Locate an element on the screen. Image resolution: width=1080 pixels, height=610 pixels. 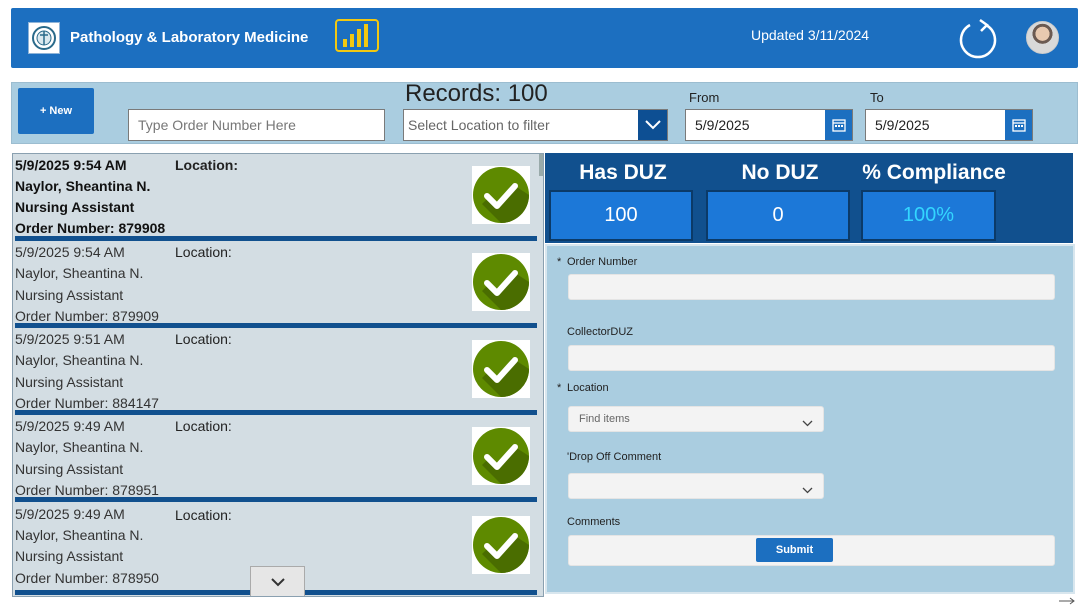
from-date-value: 5/9/2025 is located at coordinates (722, 125).